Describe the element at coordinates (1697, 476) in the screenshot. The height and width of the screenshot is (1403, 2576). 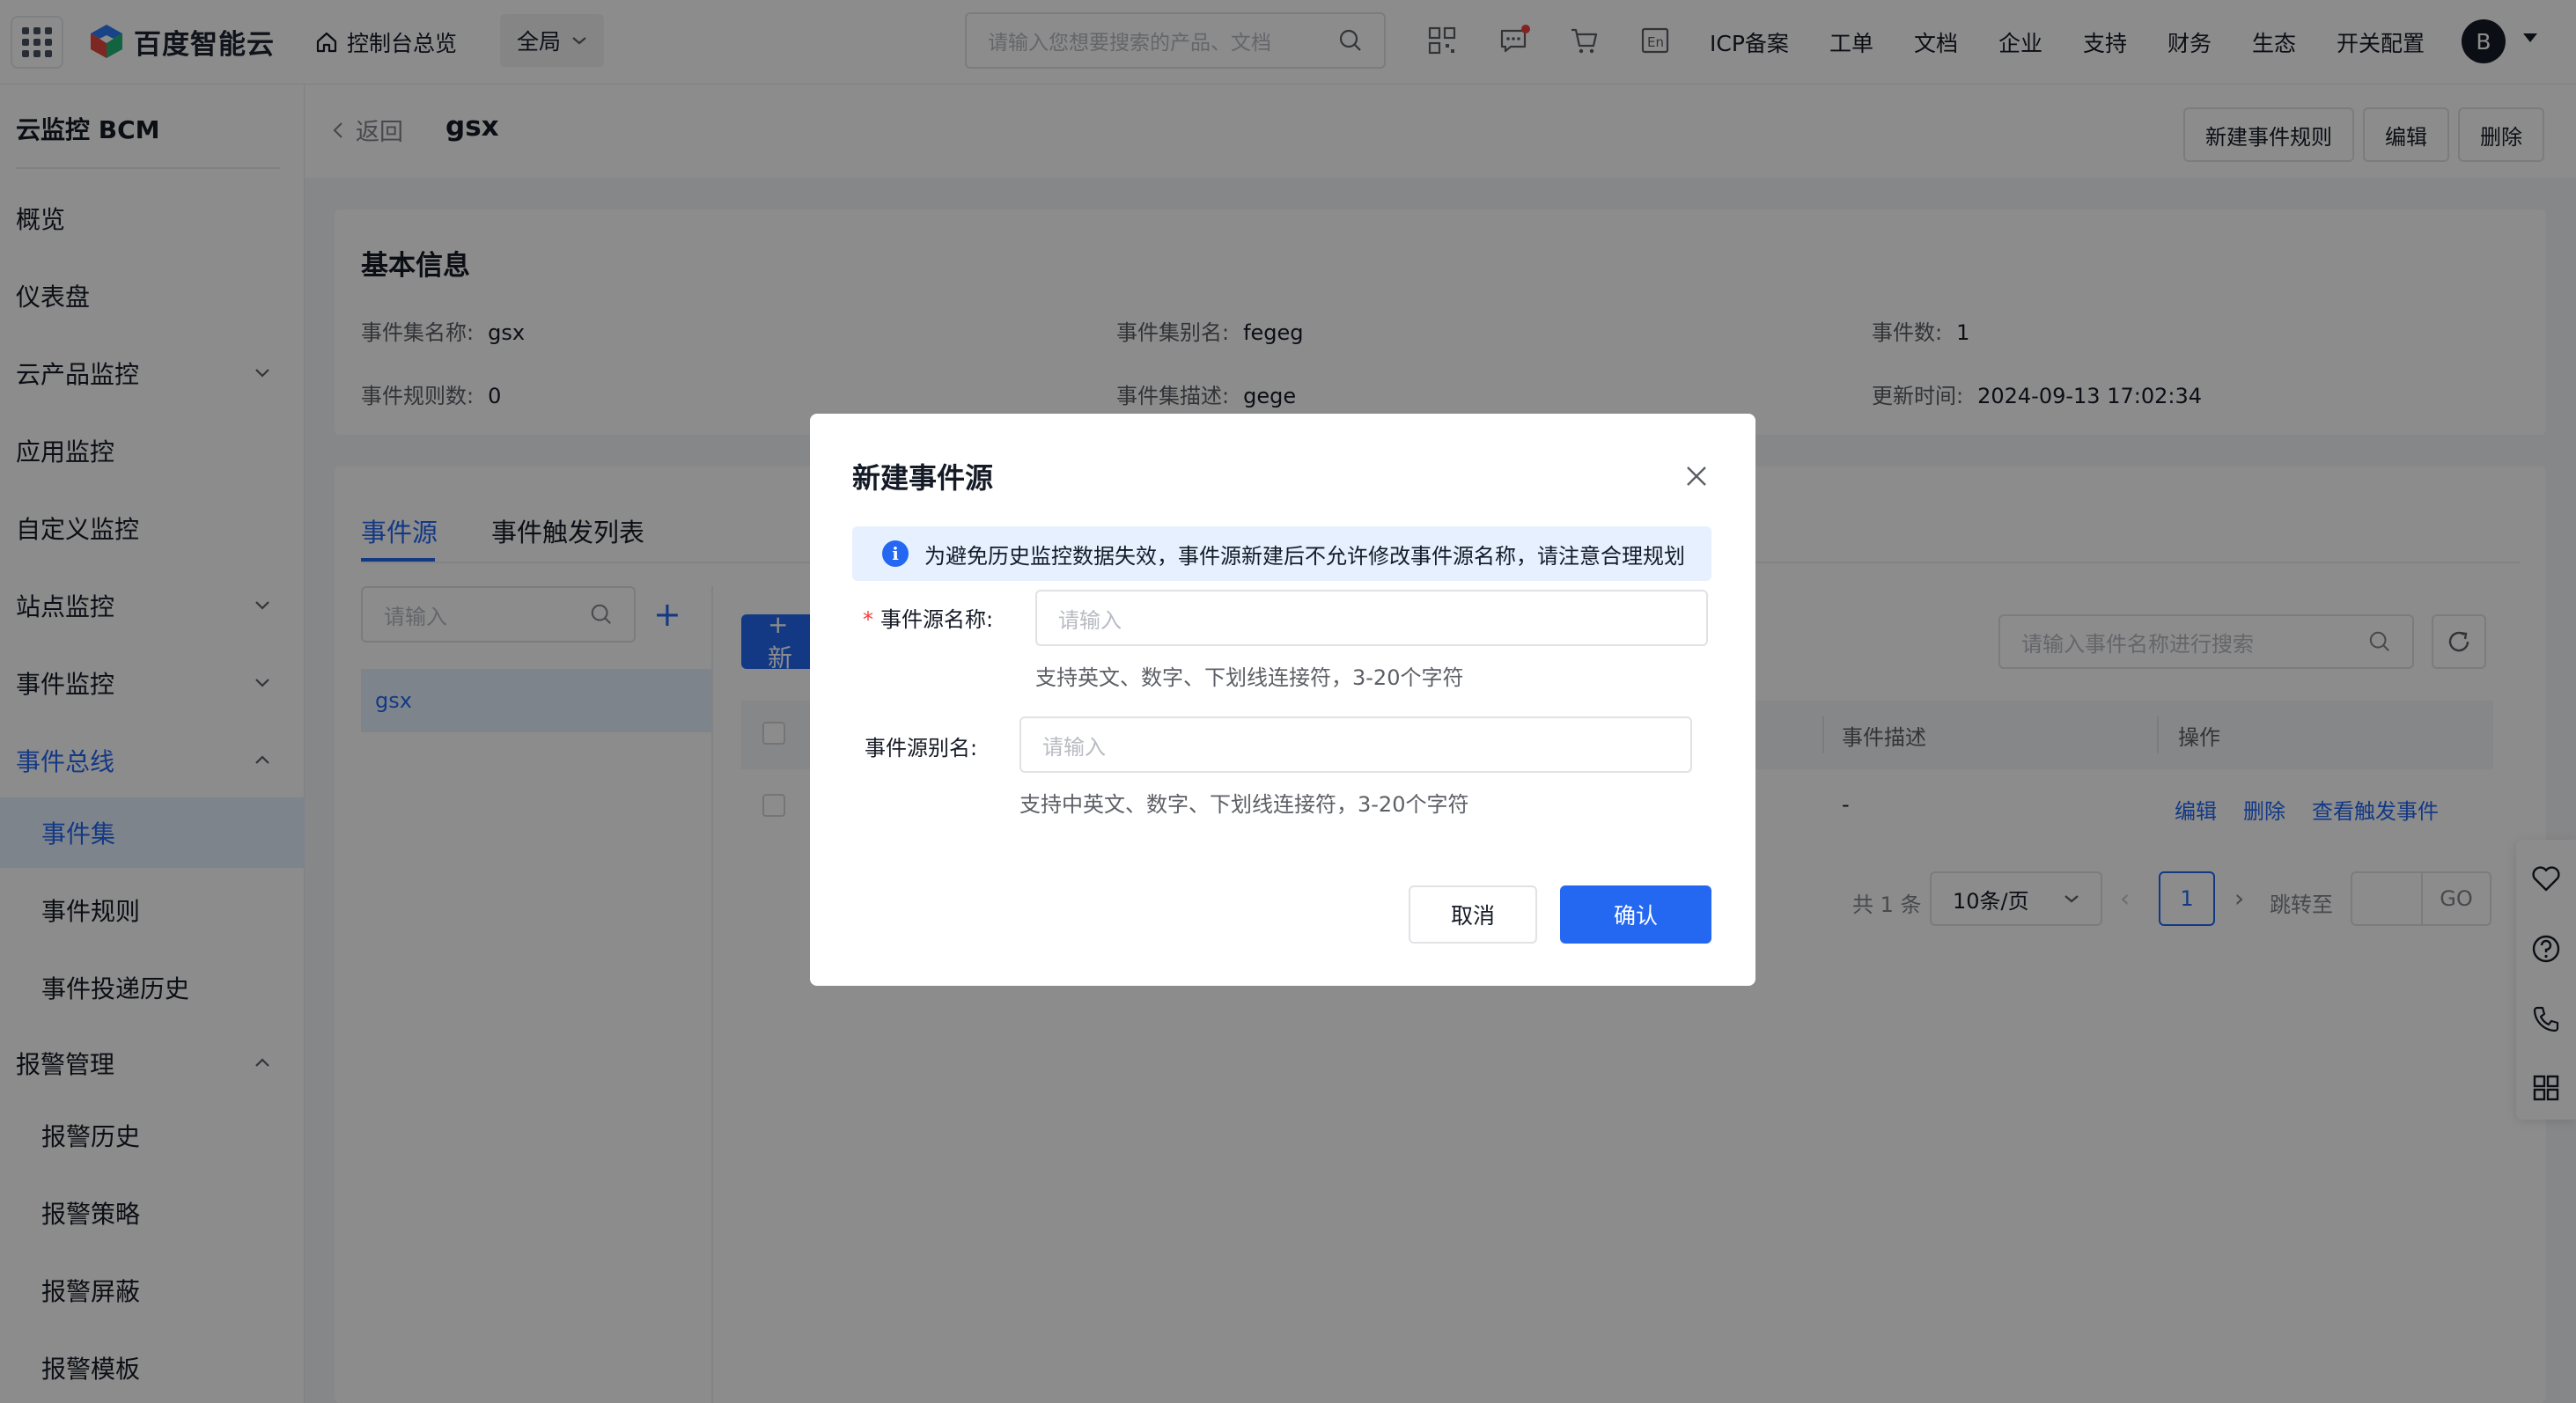
I see `close-icon` at that location.